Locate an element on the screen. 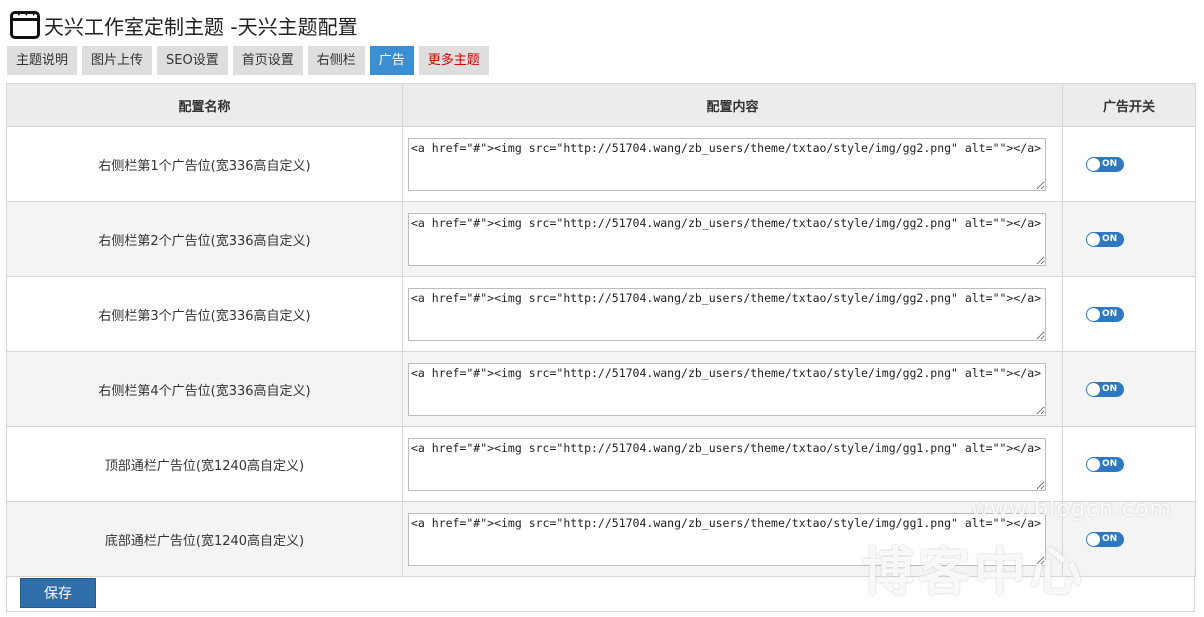  tab-seo-settings: SEO设置 is located at coordinates (192, 60).